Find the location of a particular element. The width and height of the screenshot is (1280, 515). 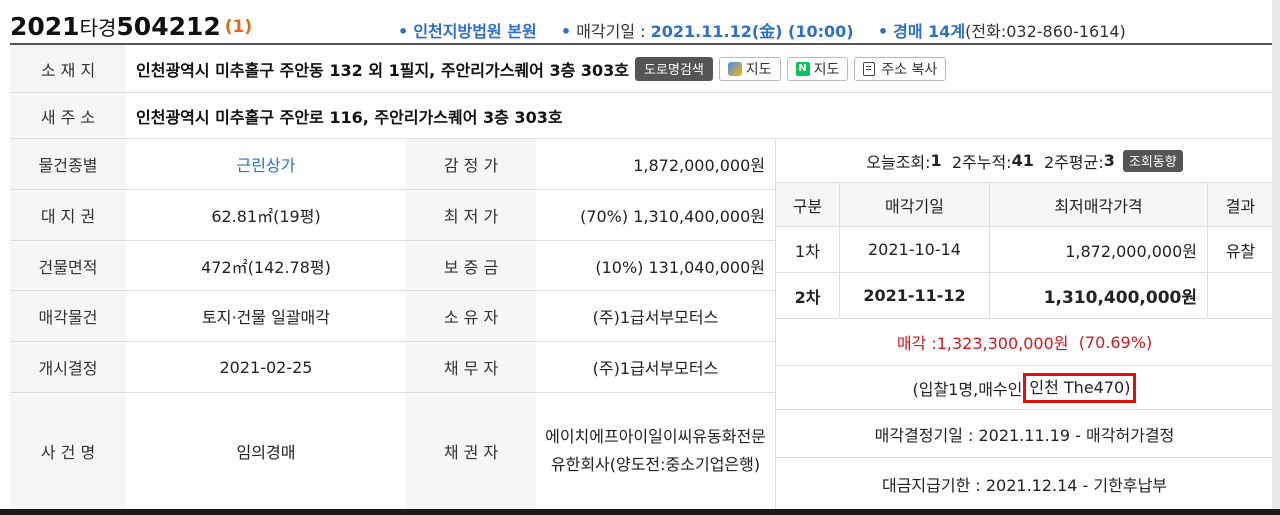

building-area-value: 472㎡(142.78평) is located at coordinates (266, 267).